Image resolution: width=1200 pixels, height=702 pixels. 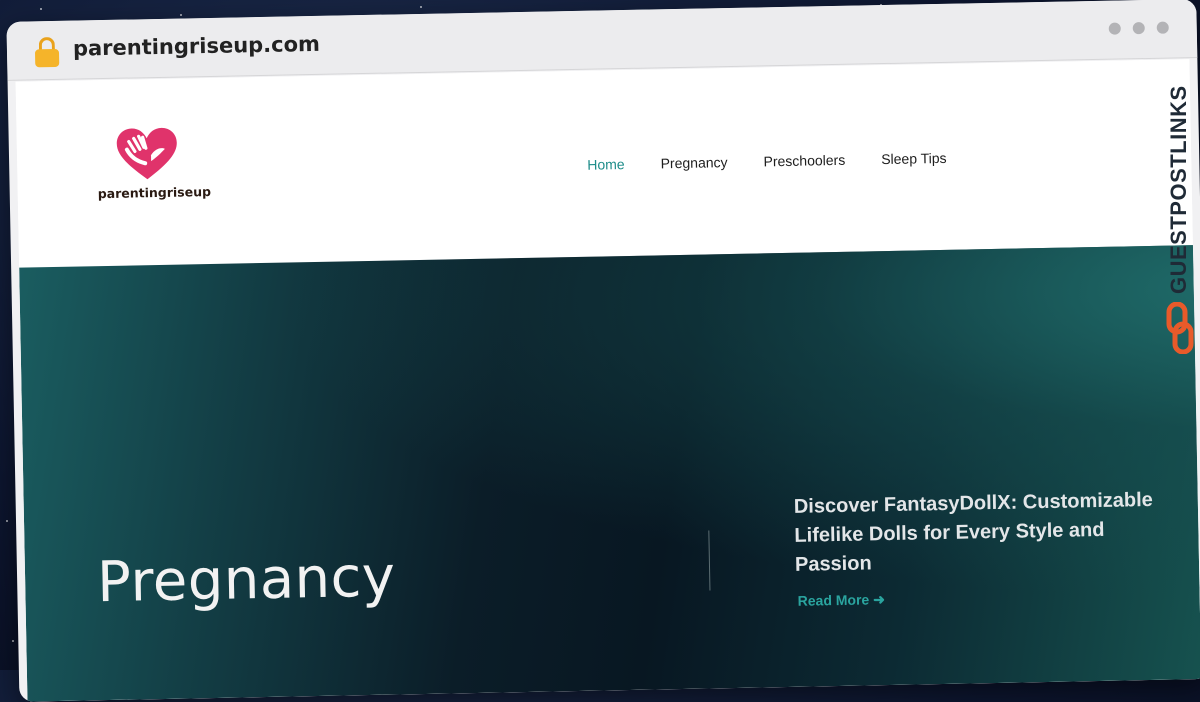 What do you see at coordinates (246, 580) in the screenshot?
I see `hero-title: Pregnancy` at bounding box center [246, 580].